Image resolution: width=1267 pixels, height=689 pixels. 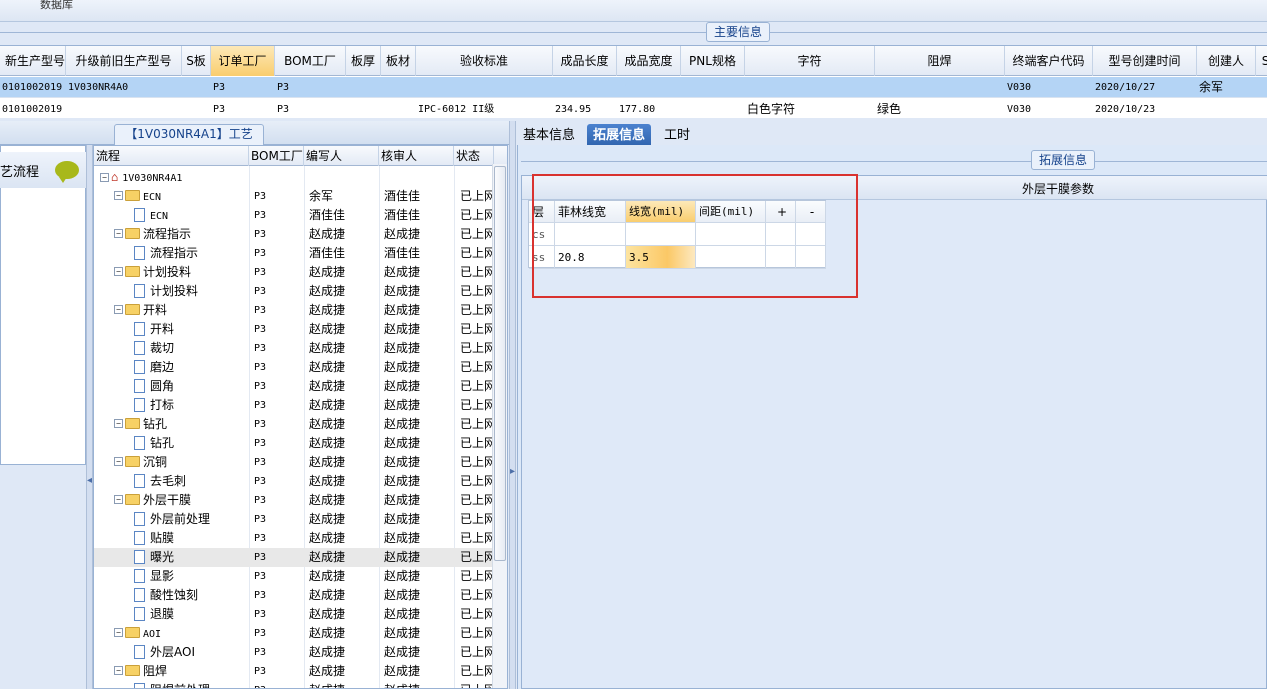 I want to click on main-info-cell: 0101002019, so click(x=32, y=87).